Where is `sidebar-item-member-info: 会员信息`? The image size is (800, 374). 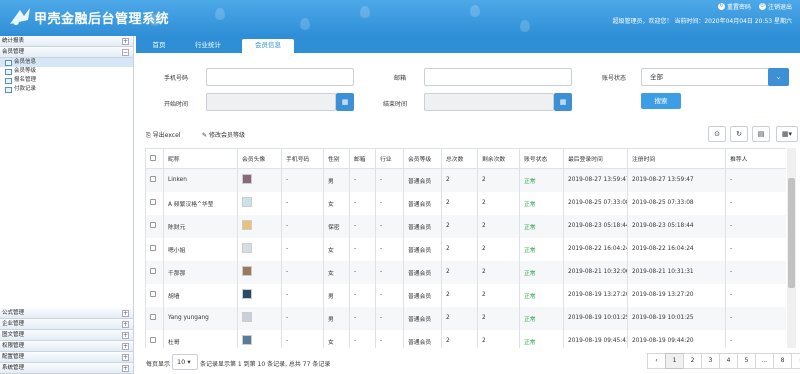 sidebar-item-member-info: 会员信息 is located at coordinates (66, 62).